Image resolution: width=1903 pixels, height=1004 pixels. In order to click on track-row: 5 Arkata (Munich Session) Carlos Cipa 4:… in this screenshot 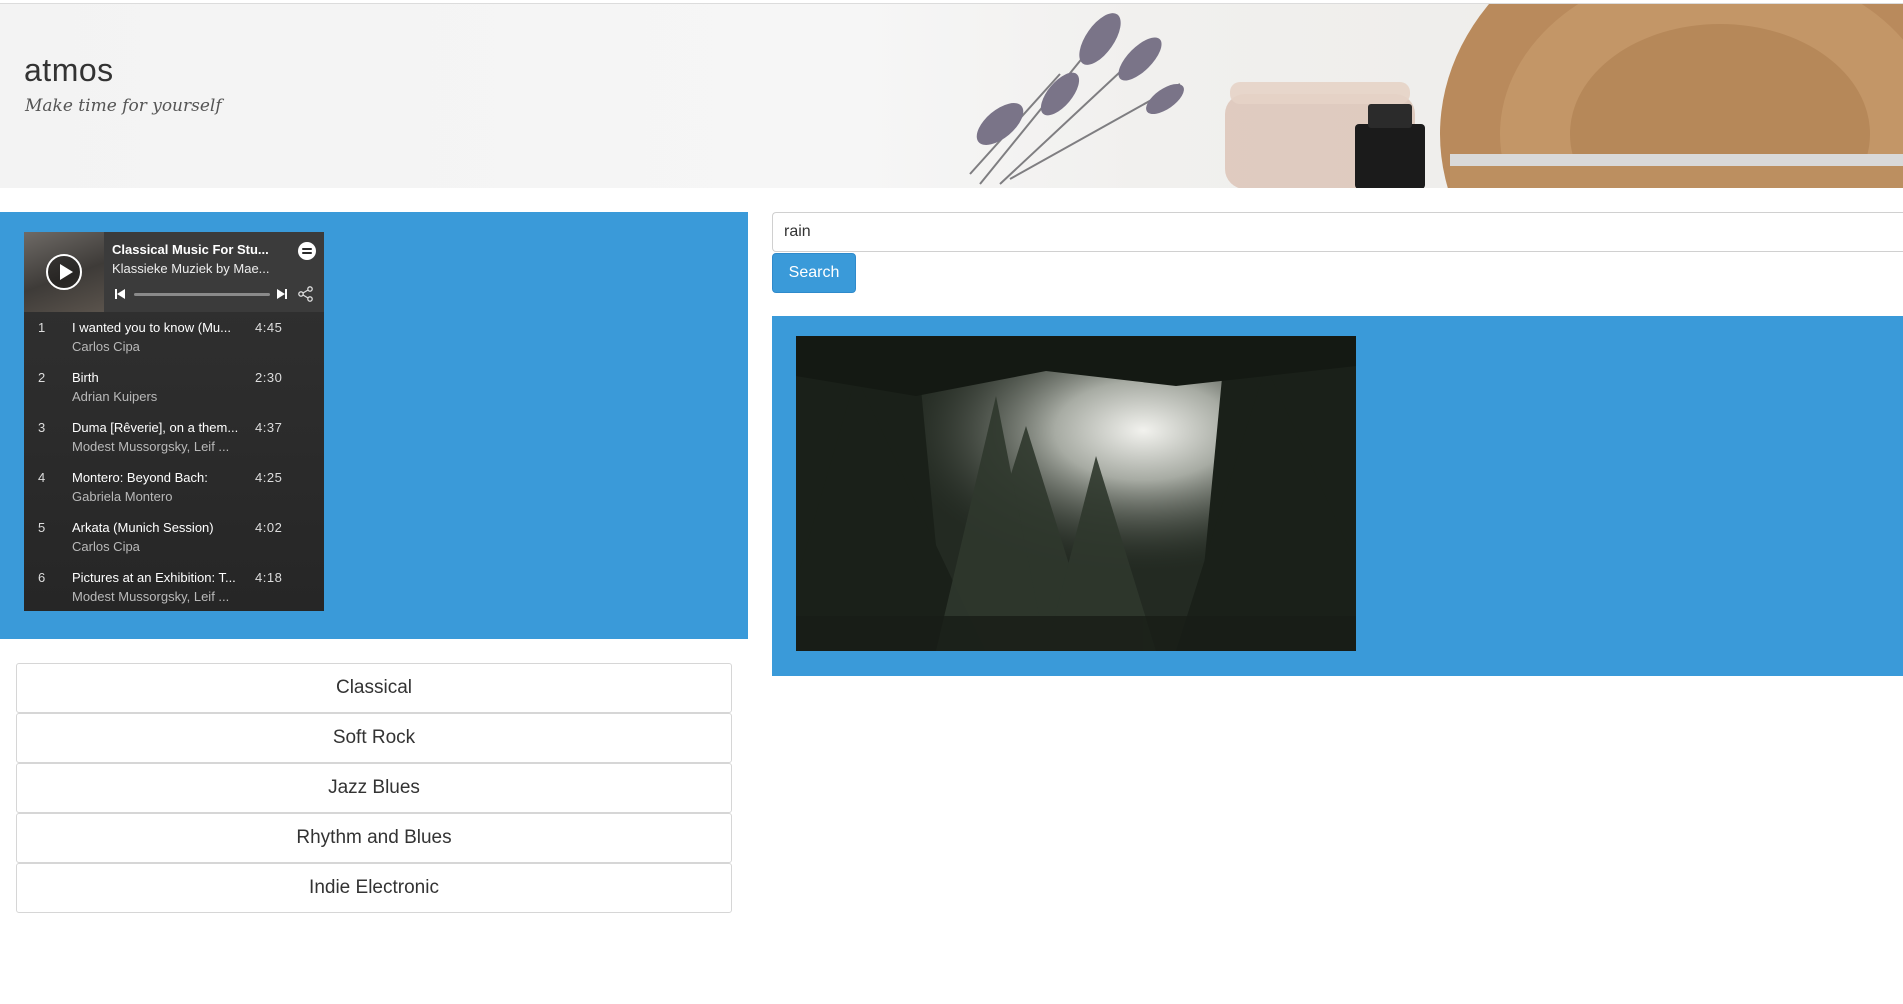, I will do `click(174, 537)`.